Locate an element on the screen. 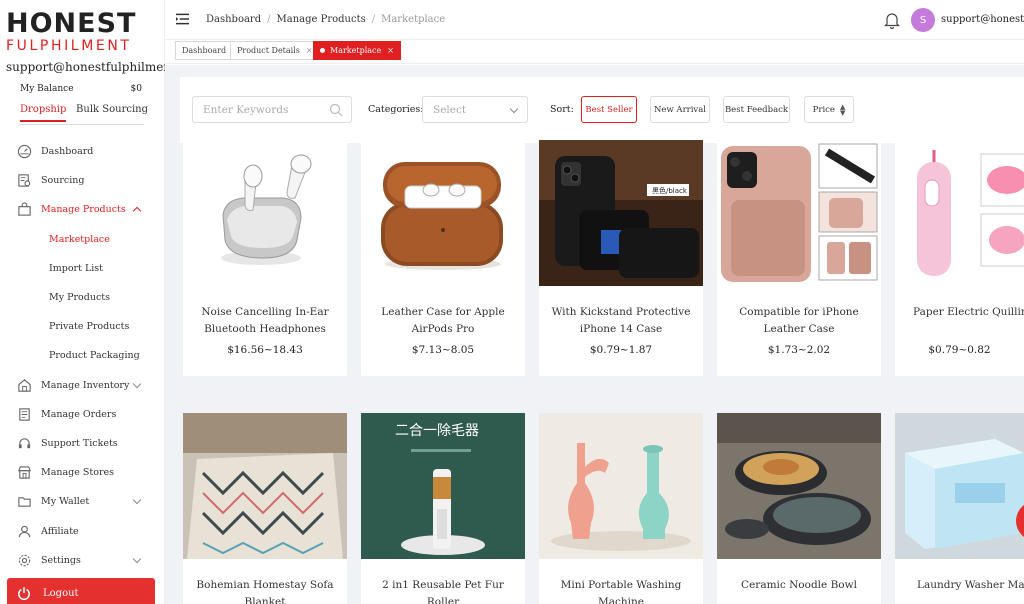  sidebar-item-manage-orders: Manage Orders is located at coordinates (81, 414).